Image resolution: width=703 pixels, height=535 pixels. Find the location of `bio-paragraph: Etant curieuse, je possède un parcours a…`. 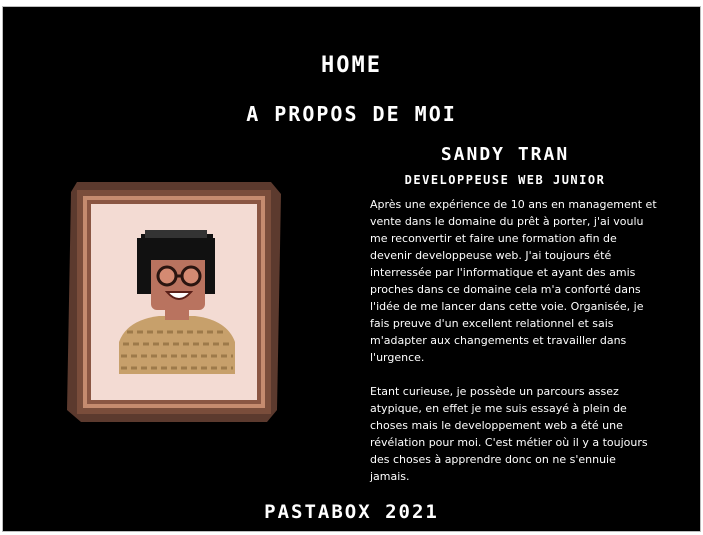

bio-paragraph: Etant curieuse, je possède un parcours a… is located at coordinates (509, 434).